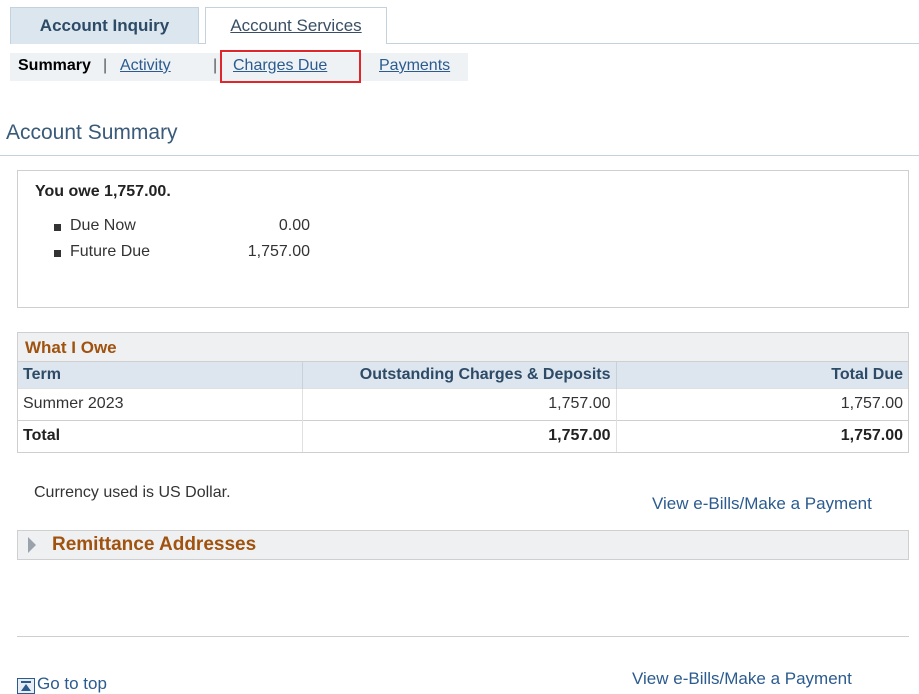  Describe the element at coordinates (160, 435) in the screenshot. I see `total-label-cell: Total` at that location.